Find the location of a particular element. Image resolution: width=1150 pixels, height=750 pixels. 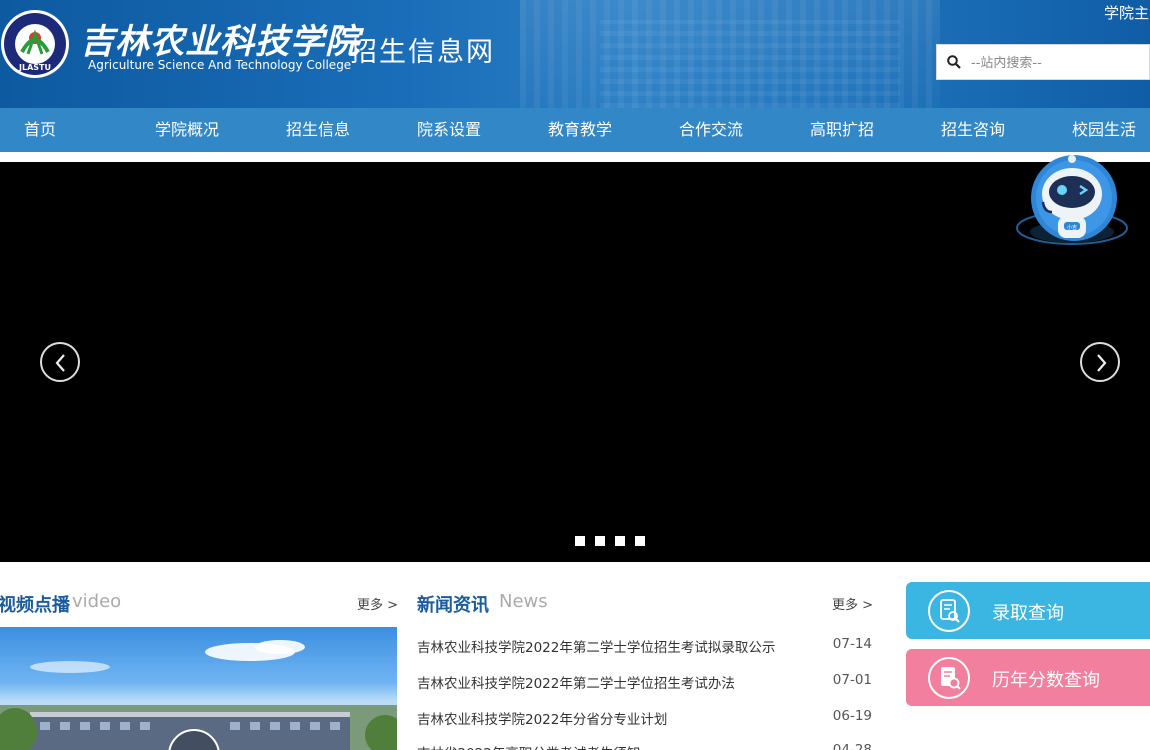

search-document-icon is located at coordinates (949, 611).